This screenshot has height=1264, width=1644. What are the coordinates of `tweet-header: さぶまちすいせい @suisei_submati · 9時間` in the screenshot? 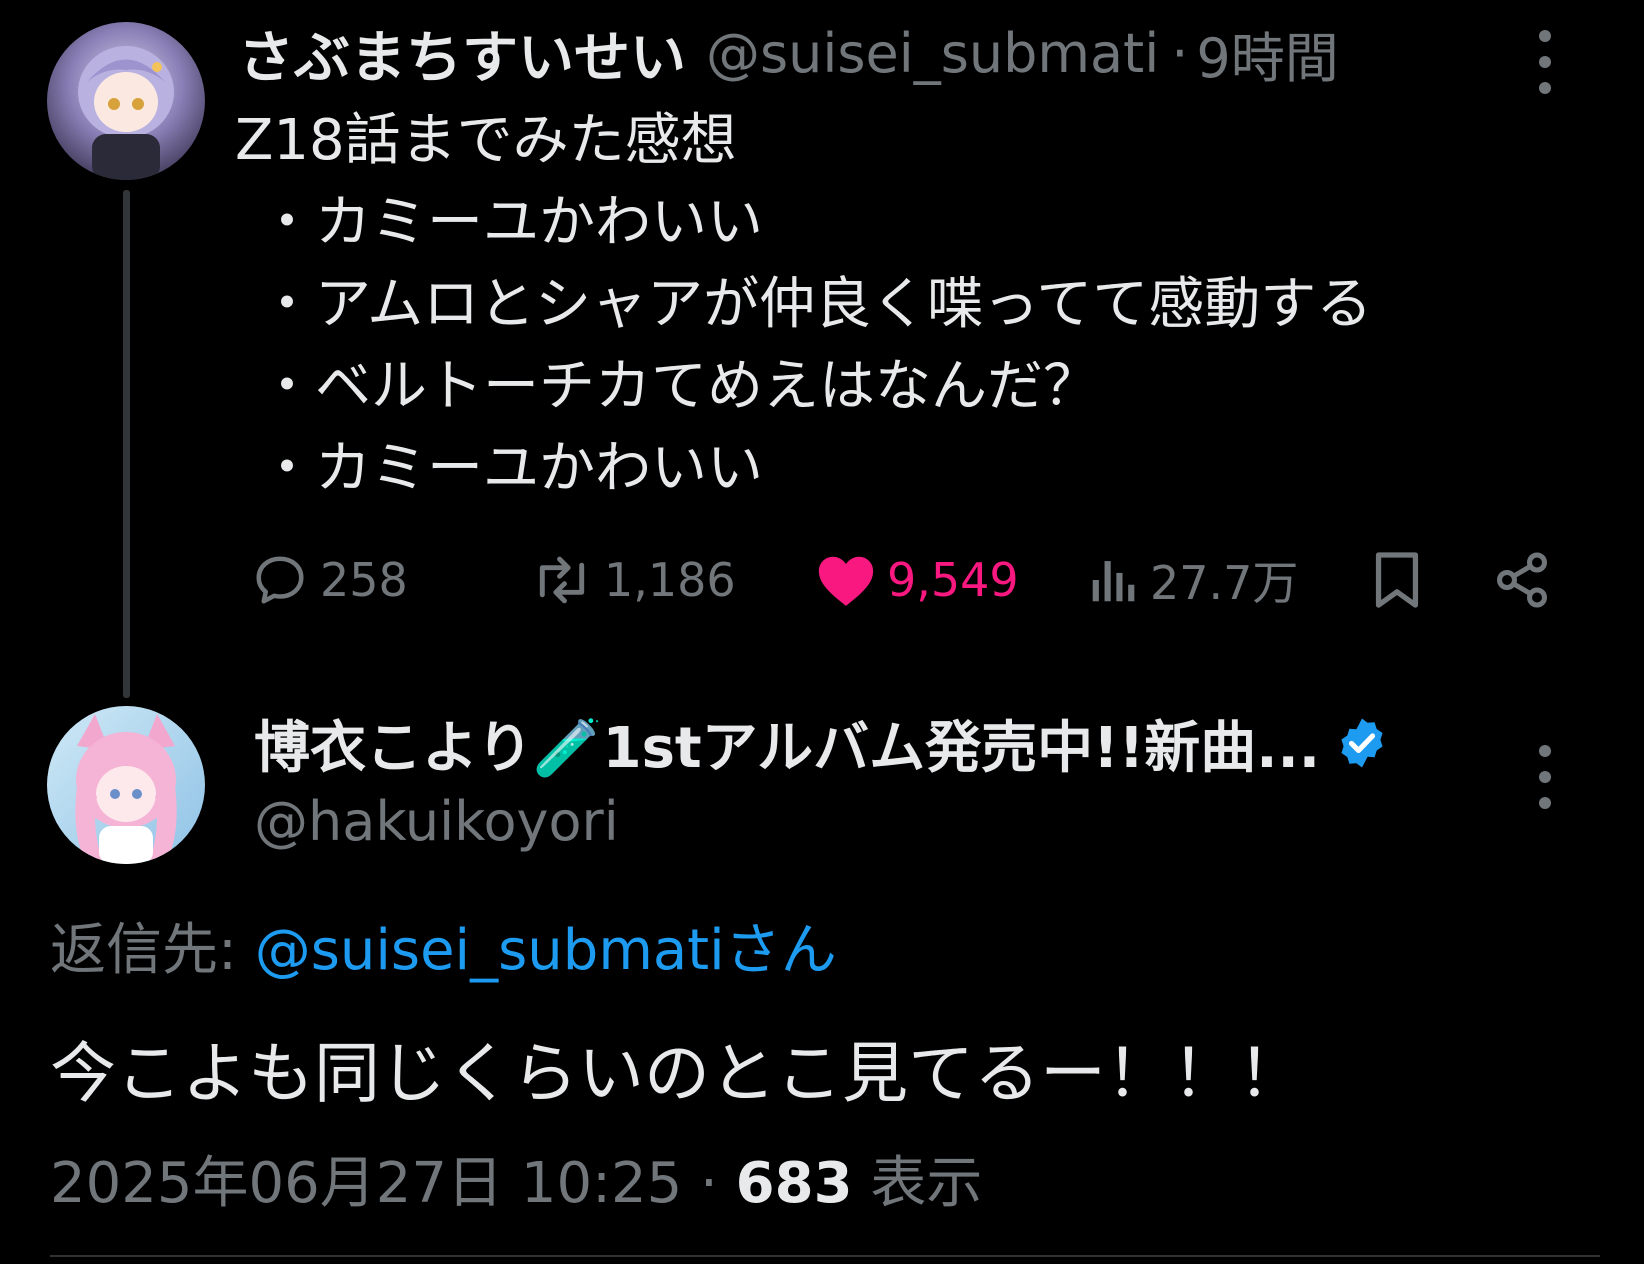 It's located at (788, 54).